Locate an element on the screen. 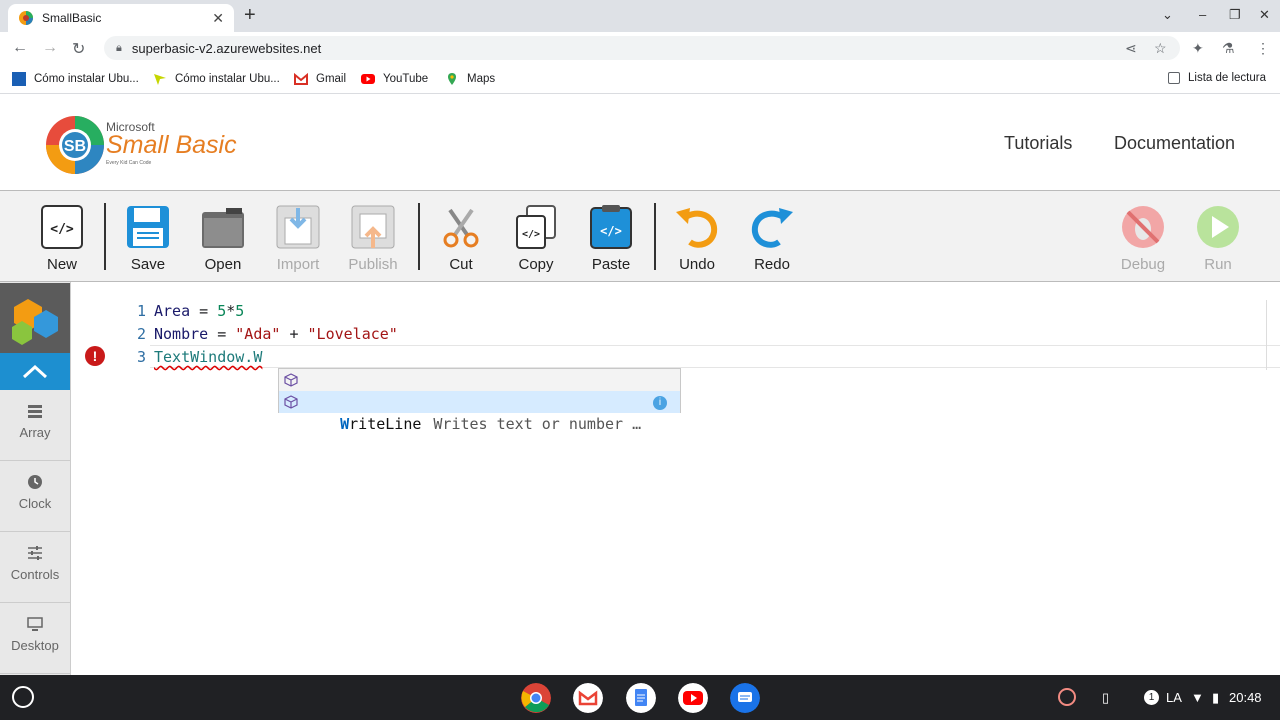 The height and width of the screenshot is (720, 1280). copy-label: Copy is located at coordinates (536, 264).